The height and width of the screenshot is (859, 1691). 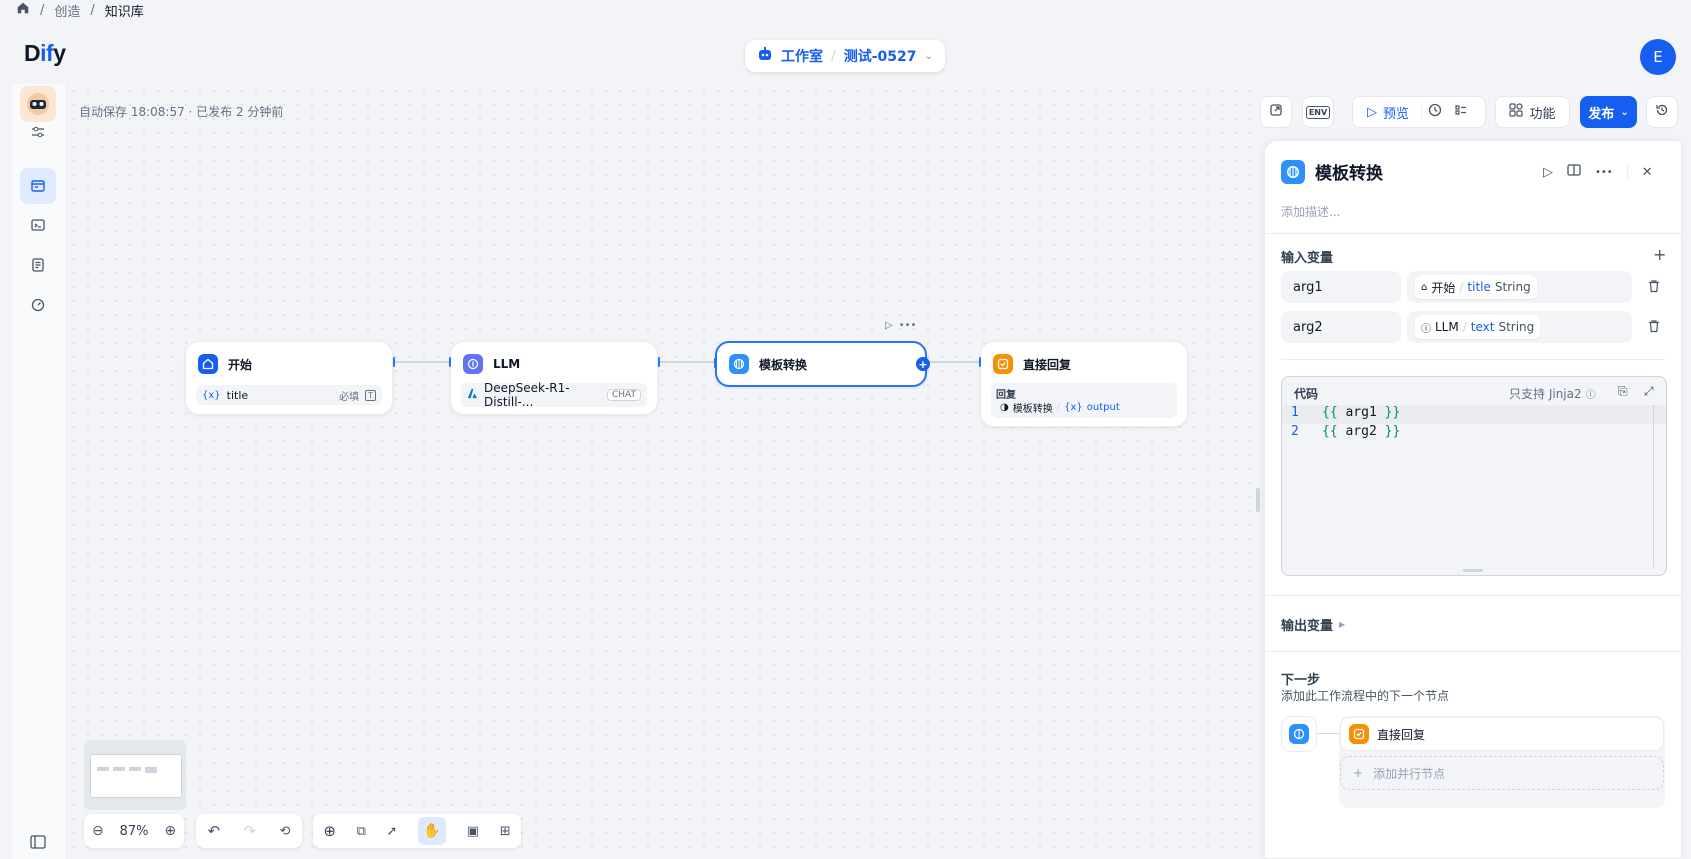 I want to click on history-button, so click(x=1662, y=112).